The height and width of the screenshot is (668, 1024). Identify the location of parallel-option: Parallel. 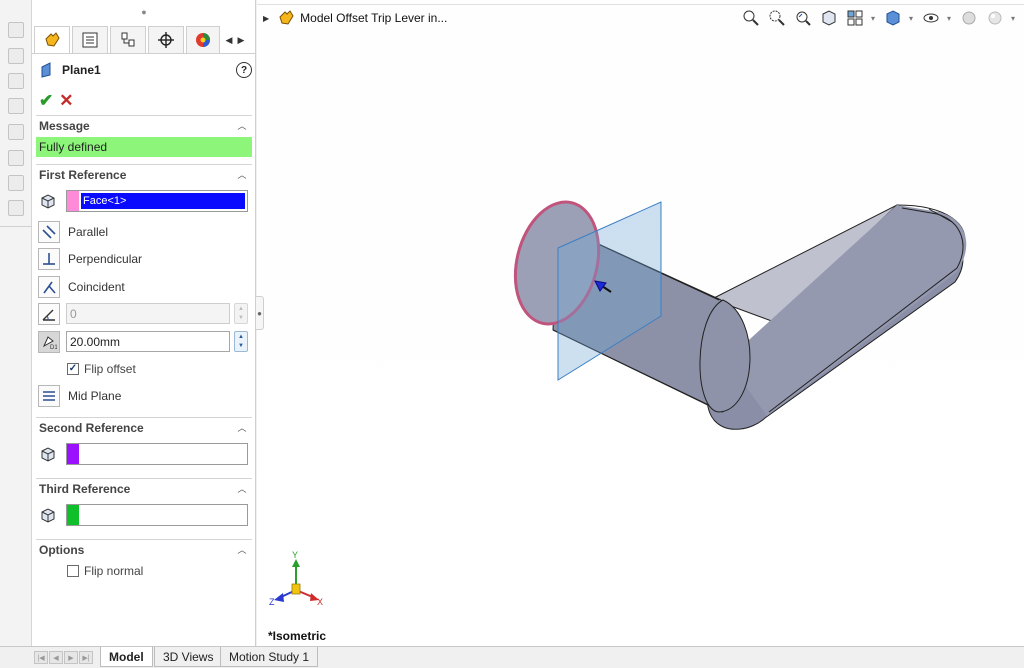
(73, 232).